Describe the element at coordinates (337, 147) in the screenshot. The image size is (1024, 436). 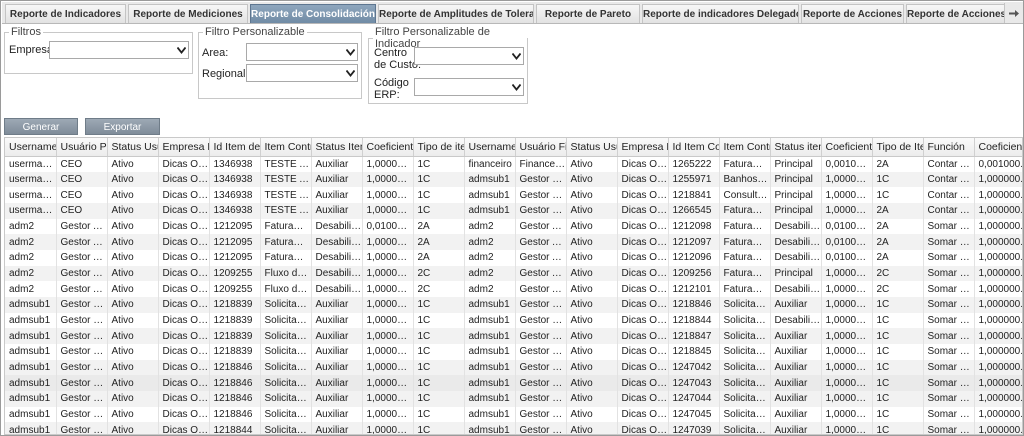
I see `column-header: Status Item C` at that location.